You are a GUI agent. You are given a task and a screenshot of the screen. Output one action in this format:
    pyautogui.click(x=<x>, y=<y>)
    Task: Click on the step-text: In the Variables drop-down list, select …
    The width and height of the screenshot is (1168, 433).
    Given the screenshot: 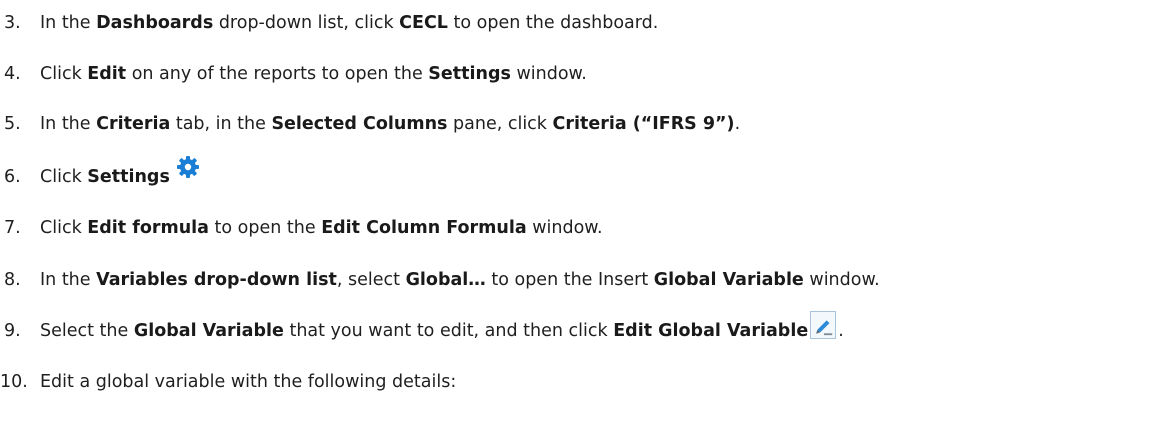 What is the action you would take?
    pyautogui.click(x=460, y=280)
    